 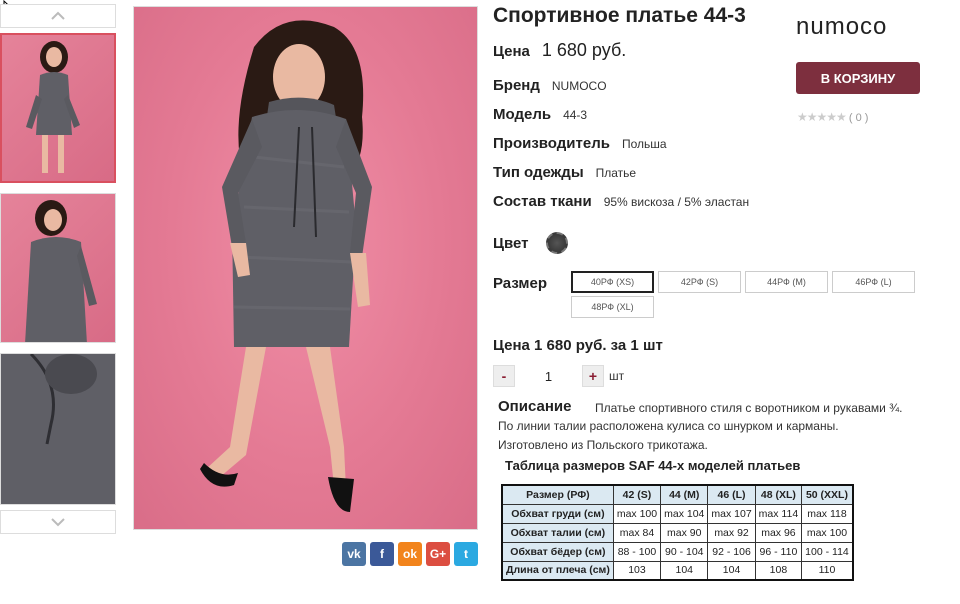 What do you see at coordinates (466, 554) in the screenshot?
I see `twitter-share-icon: t` at bounding box center [466, 554].